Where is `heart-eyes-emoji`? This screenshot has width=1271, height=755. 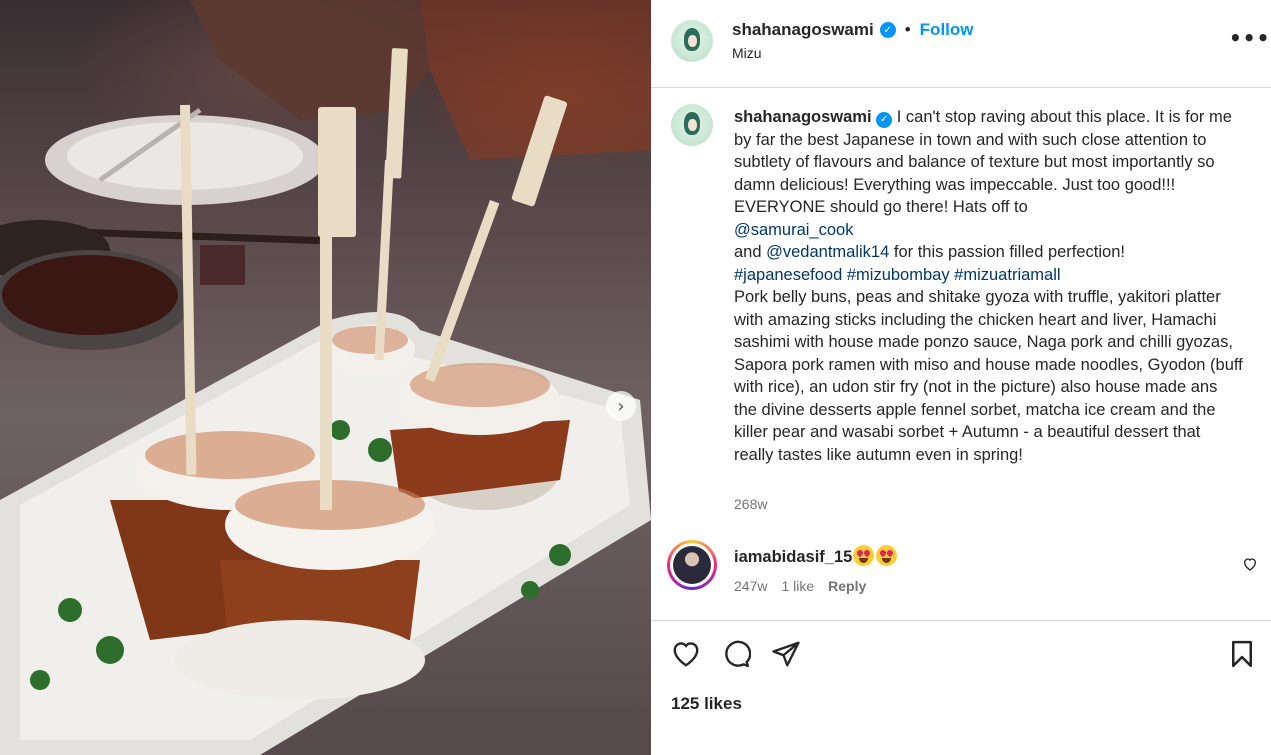
heart-eyes-emoji is located at coordinates (875, 555).